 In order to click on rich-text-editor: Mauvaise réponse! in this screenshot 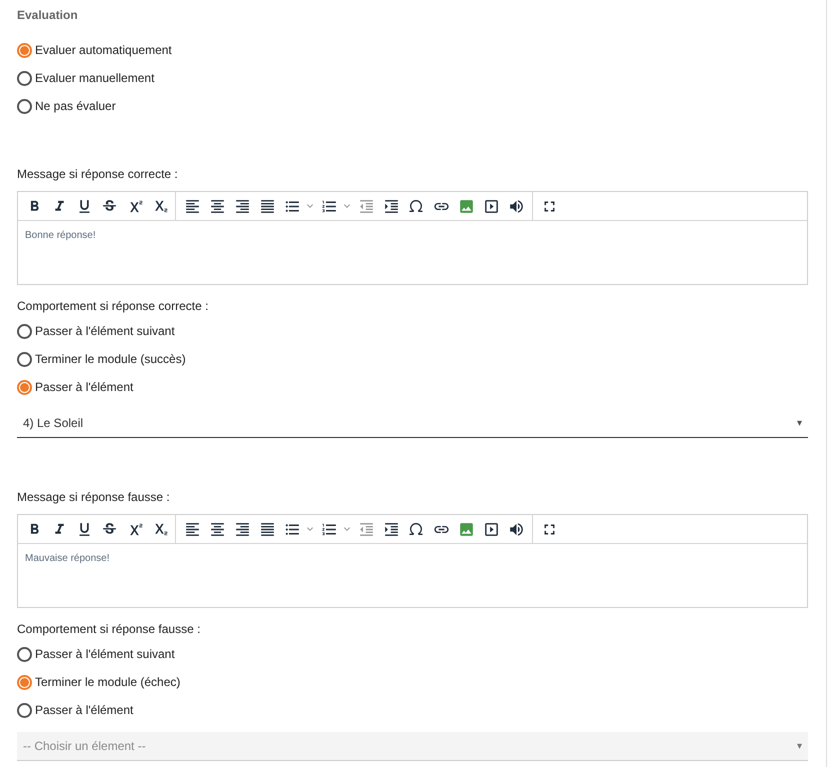, I will do `click(412, 561)`.